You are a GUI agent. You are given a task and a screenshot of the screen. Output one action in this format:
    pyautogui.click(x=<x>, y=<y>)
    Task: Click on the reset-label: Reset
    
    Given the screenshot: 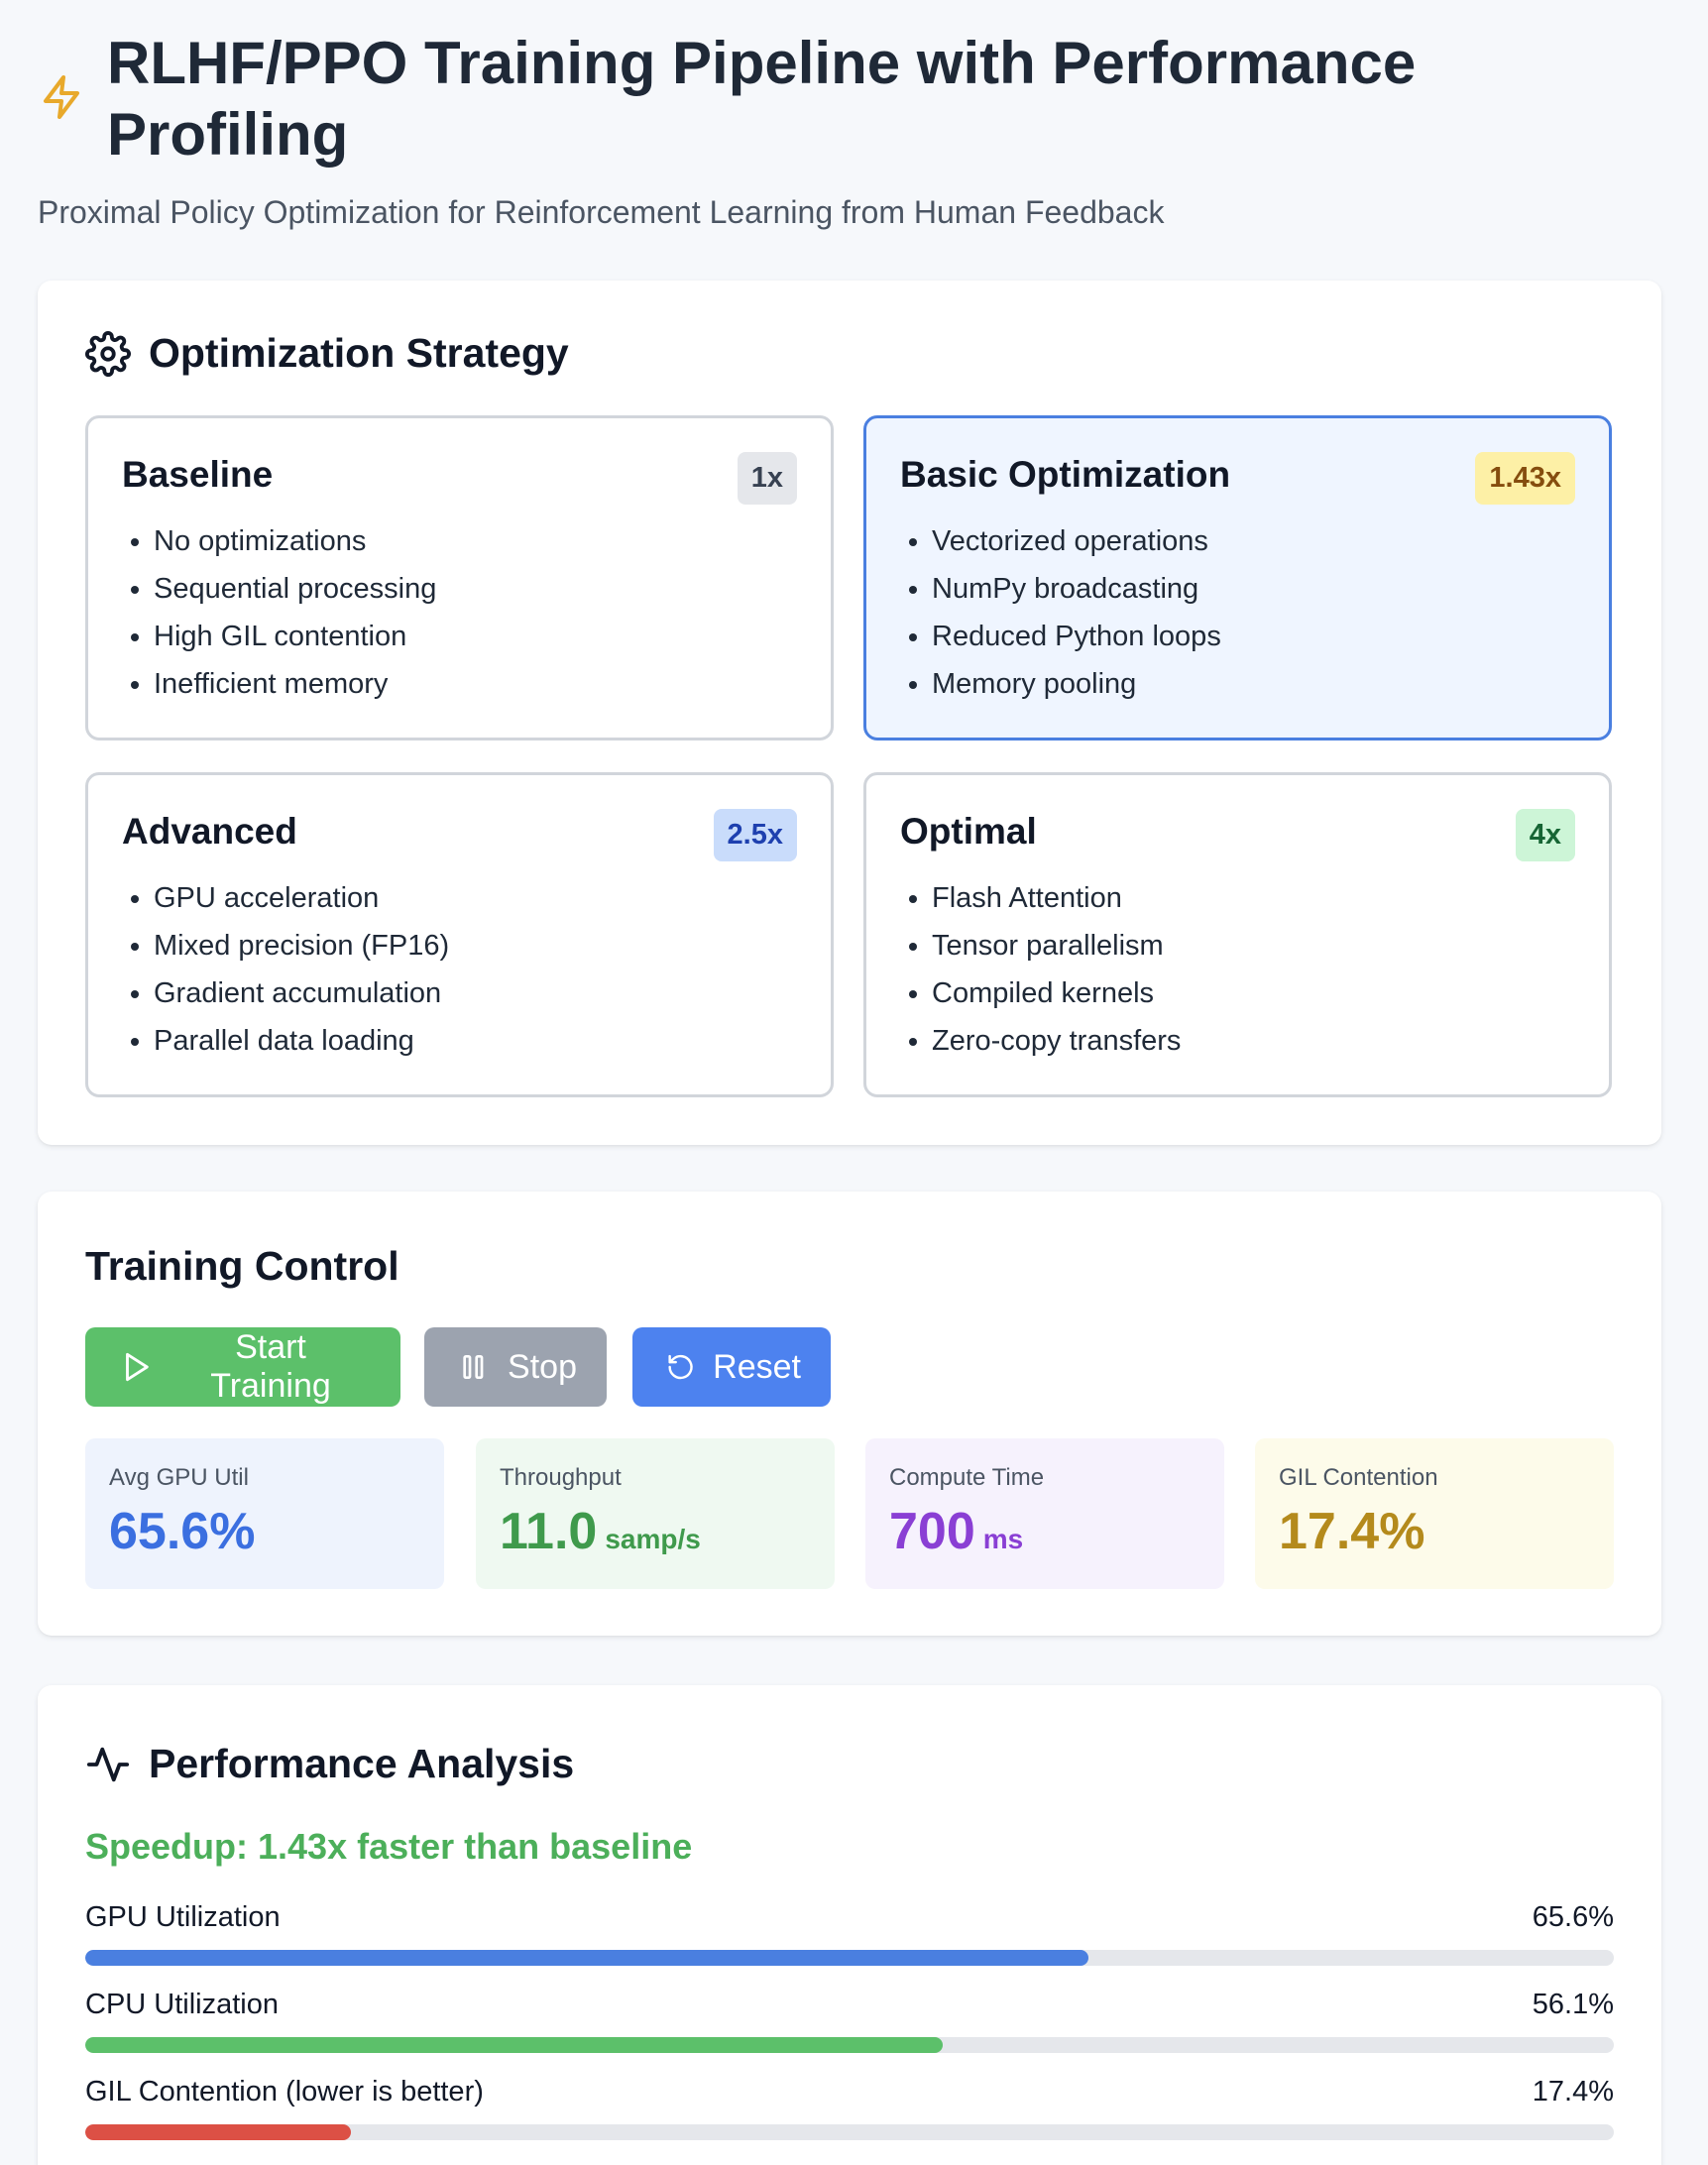 What is the action you would take?
    pyautogui.click(x=757, y=1366)
    